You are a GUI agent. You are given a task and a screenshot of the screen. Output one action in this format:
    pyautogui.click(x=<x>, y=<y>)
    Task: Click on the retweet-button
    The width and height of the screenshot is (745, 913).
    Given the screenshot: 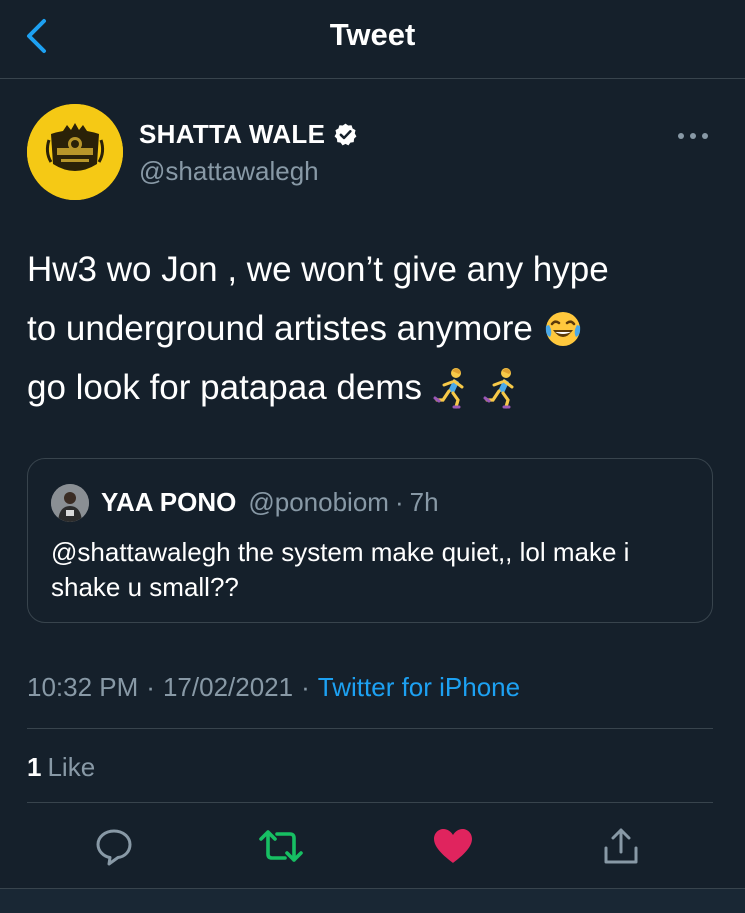 What is the action you would take?
    pyautogui.click(x=281, y=846)
    